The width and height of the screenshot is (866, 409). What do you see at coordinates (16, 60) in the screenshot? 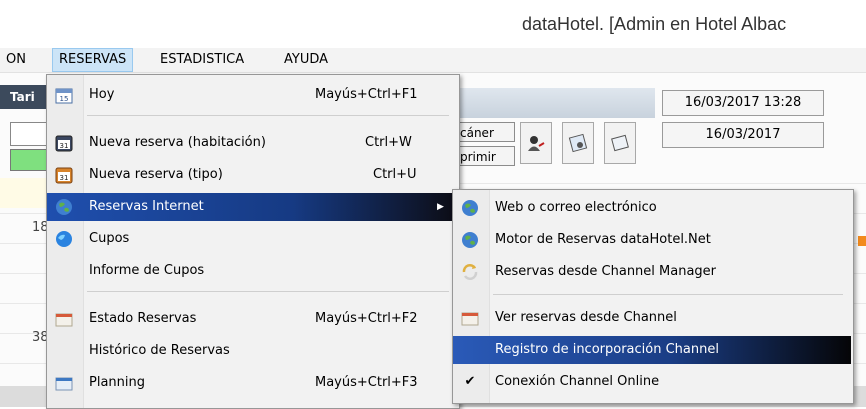
I see `menu-on: ON` at bounding box center [16, 60].